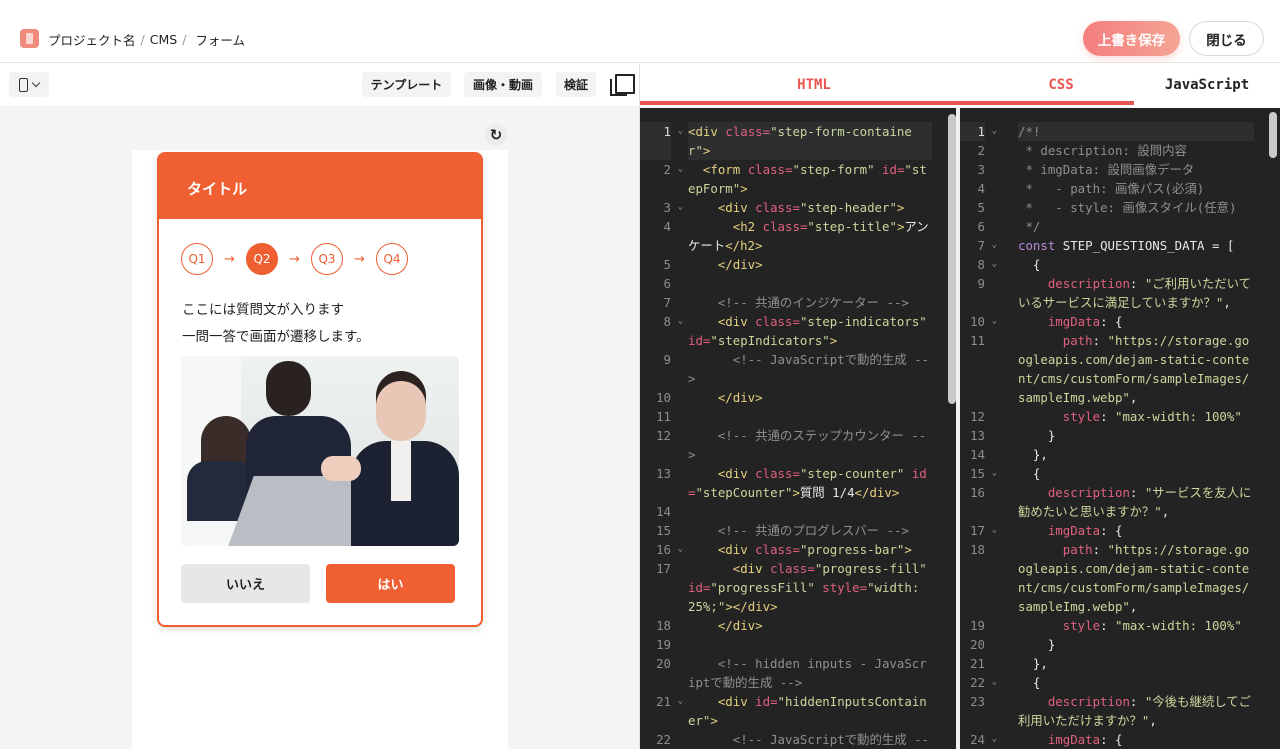 This screenshot has height=750, width=1280. What do you see at coordinates (798, 711) in the screenshot?
I see `code-line: 21 ⌄ <div id="hiddenInputsContainer">` at bounding box center [798, 711].